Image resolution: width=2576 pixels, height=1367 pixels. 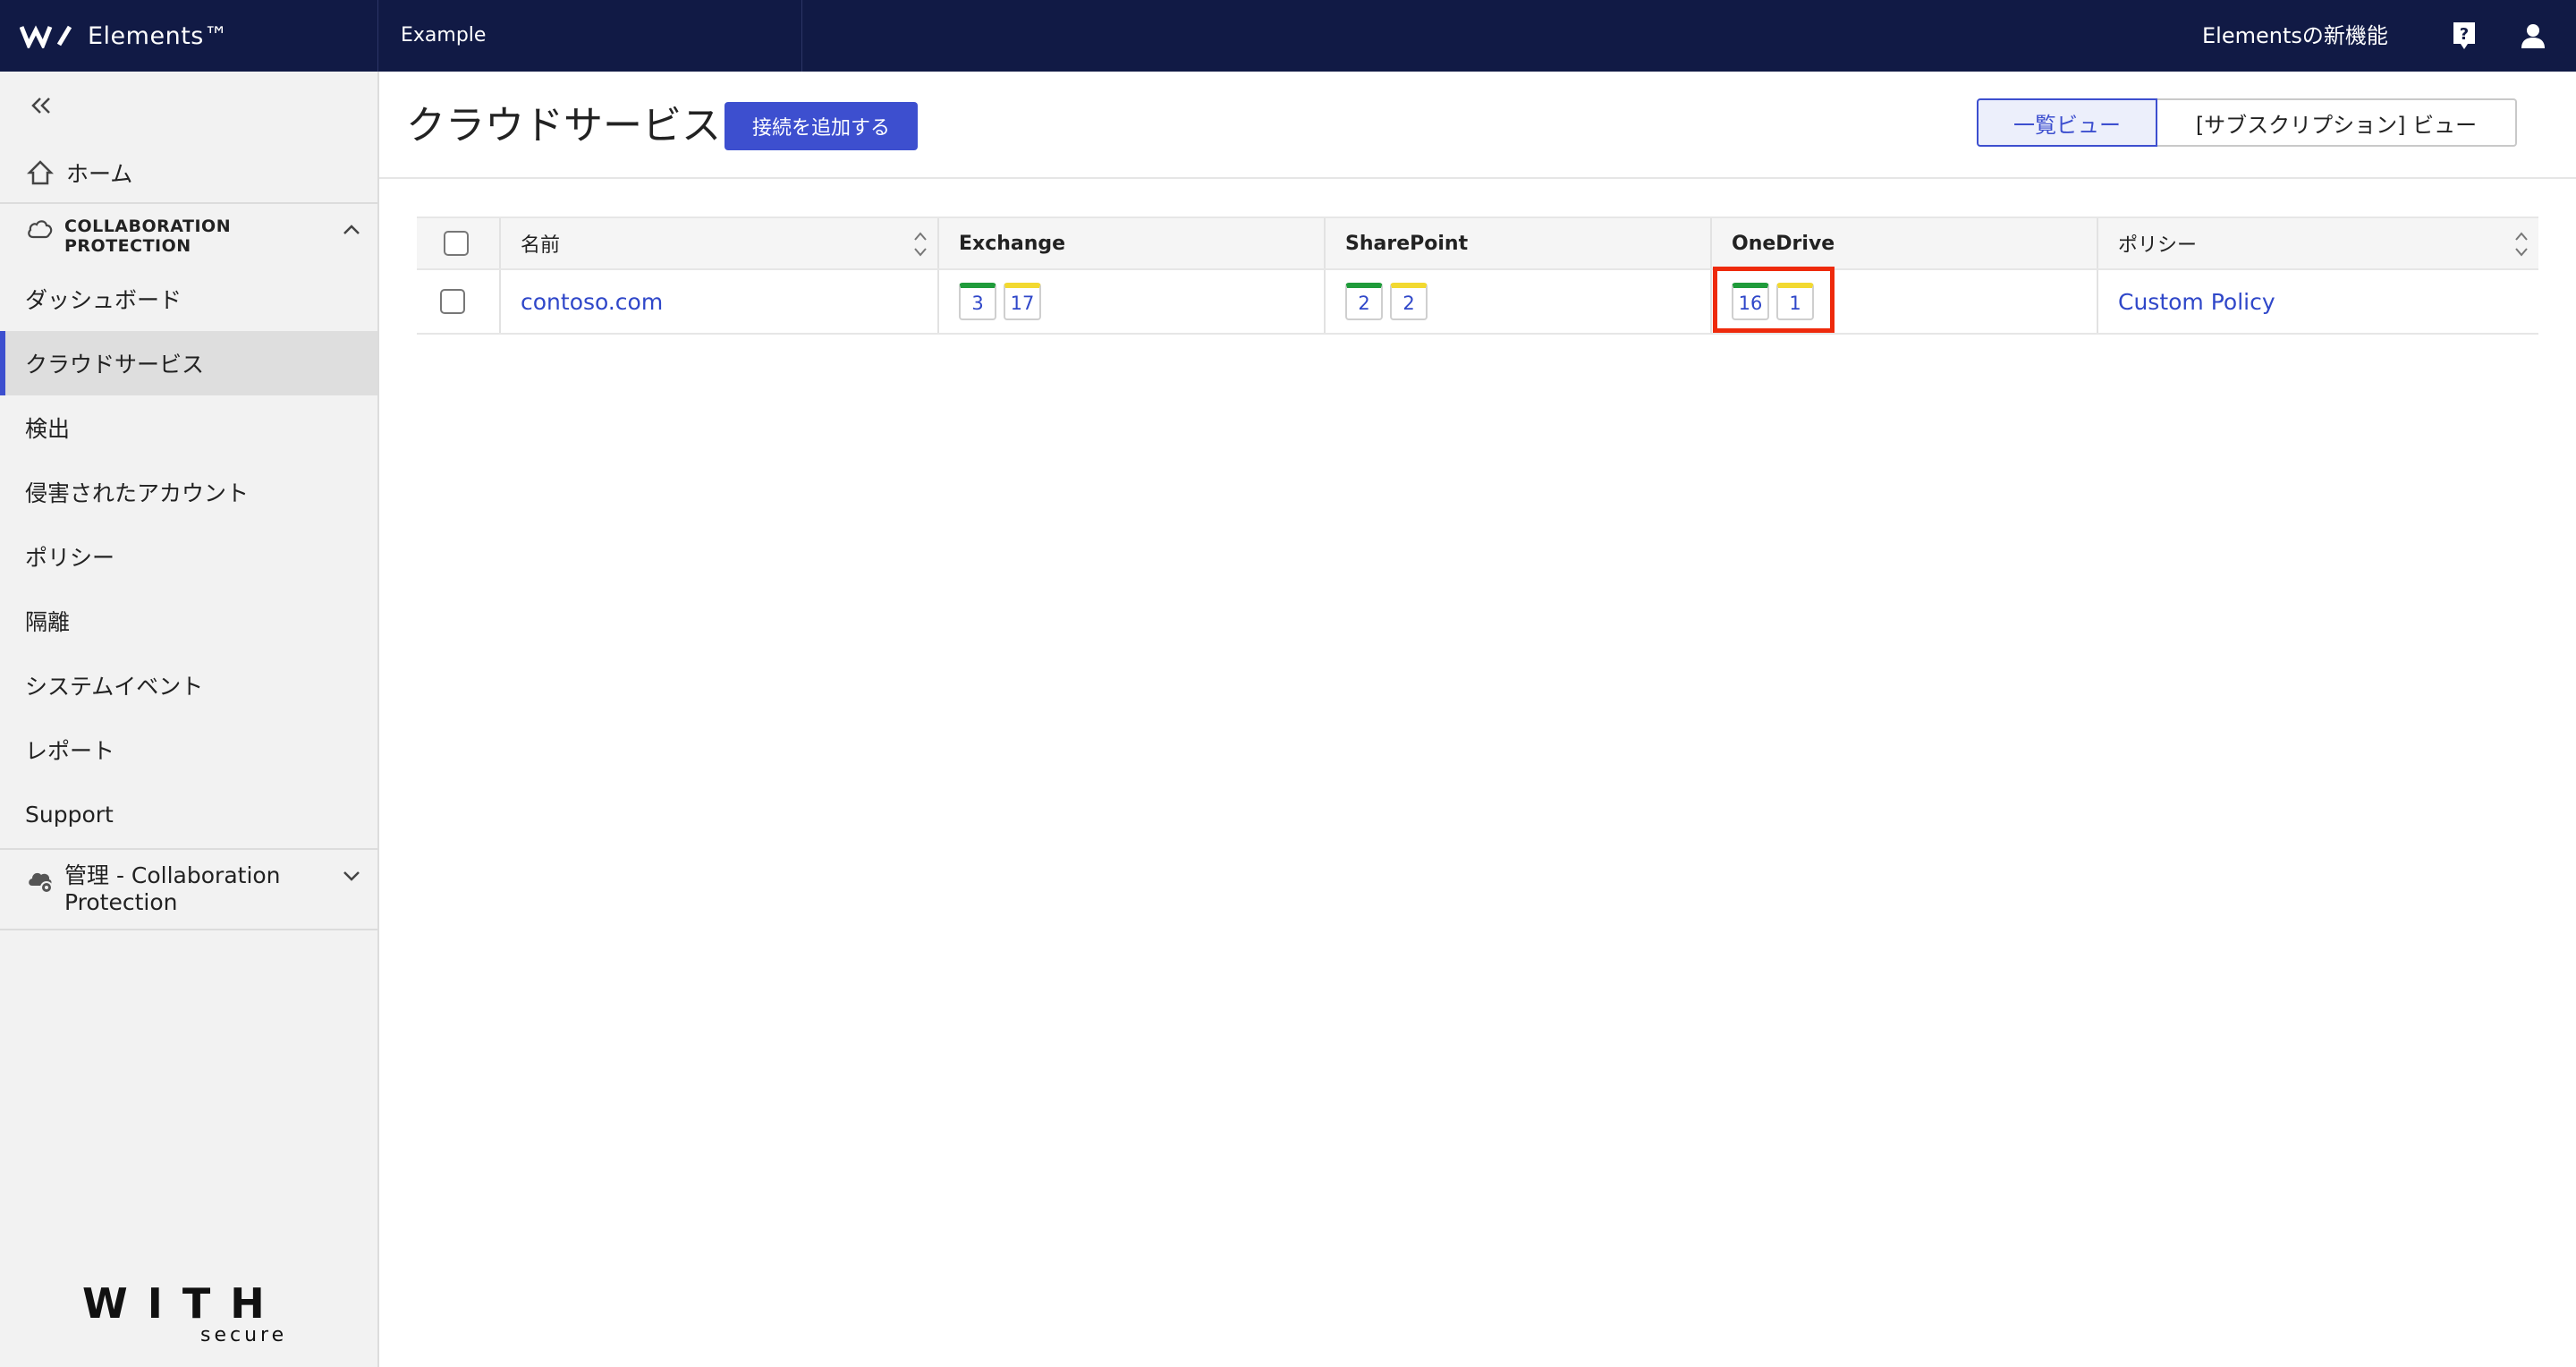 I want to click on select-all-cell, so click(x=458, y=243).